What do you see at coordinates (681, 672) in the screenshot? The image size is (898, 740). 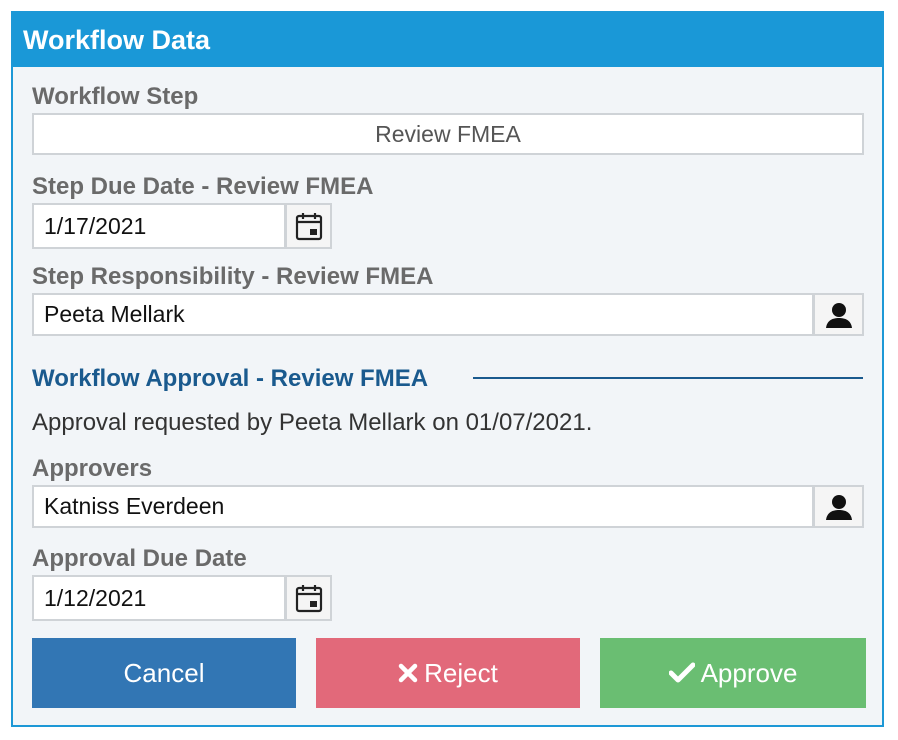 I see `checkmark-icon` at bounding box center [681, 672].